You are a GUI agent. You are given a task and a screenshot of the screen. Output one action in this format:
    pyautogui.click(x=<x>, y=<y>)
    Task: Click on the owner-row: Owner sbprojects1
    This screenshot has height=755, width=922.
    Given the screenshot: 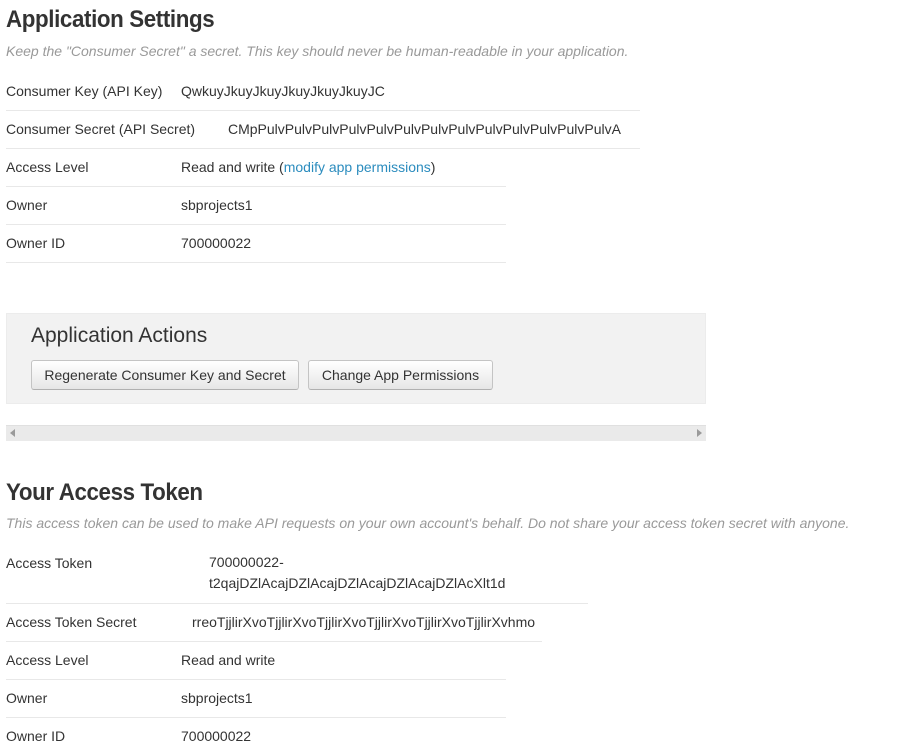 What is the action you would take?
    pyautogui.click(x=256, y=205)
    